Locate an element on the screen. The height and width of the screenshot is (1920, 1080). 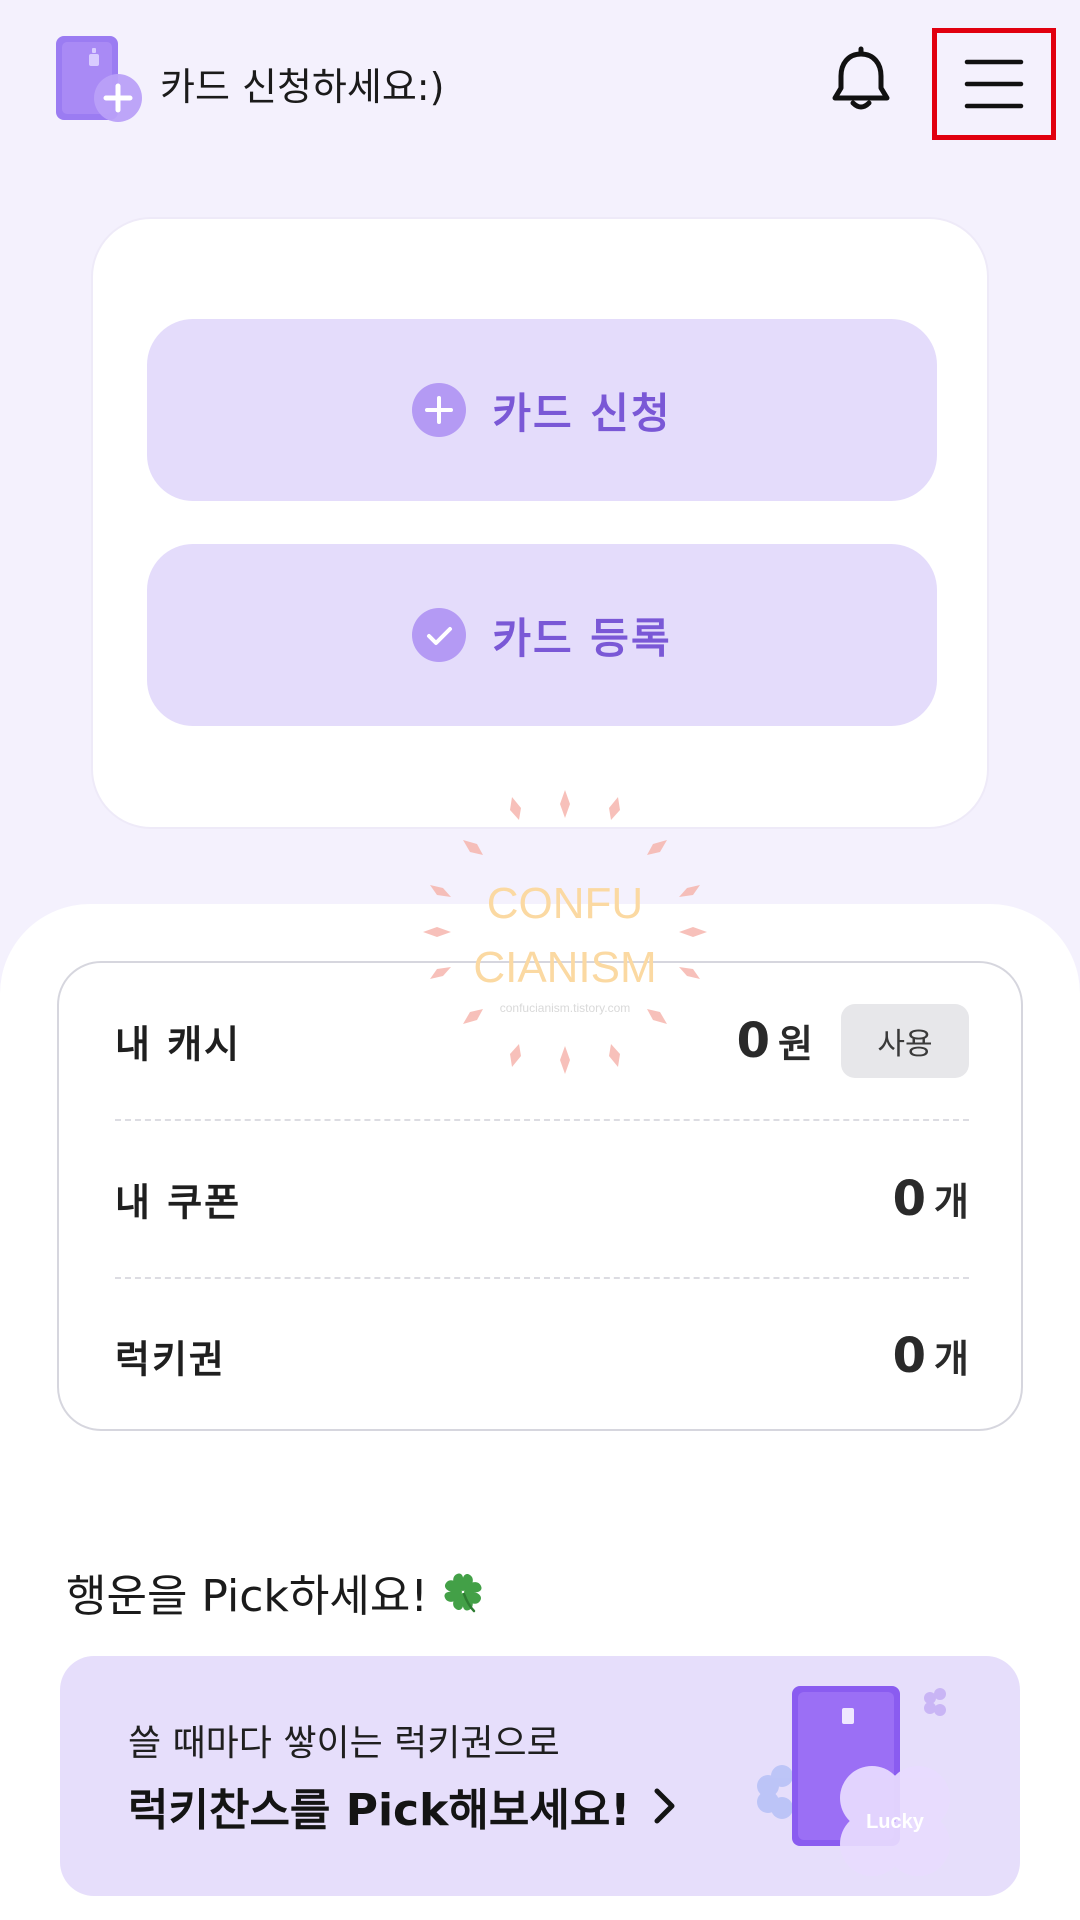
cash-value: 0 is located at coordinates (753, 1041).